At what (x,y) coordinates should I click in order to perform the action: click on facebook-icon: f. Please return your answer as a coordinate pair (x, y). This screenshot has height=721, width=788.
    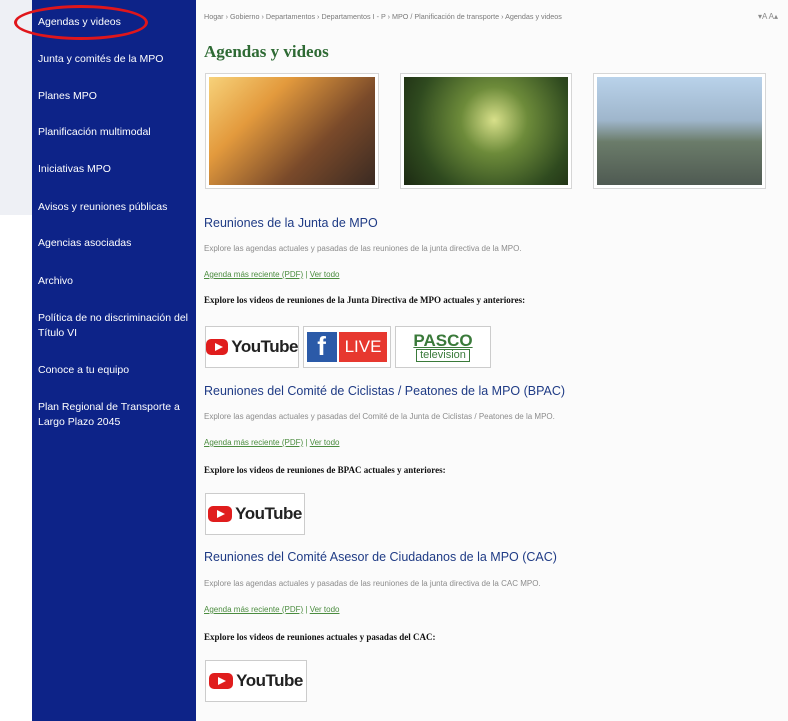
    Looking at the image, I should click on (321, 346).